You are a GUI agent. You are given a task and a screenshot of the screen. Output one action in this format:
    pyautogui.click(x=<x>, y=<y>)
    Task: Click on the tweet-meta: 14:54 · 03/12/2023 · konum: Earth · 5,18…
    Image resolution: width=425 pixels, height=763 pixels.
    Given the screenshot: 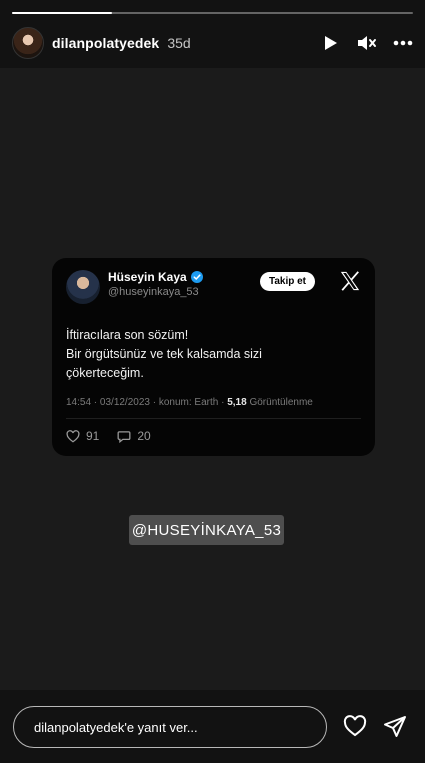 What is the action you would take?
    pyautogui.click(x=213, y=402)
    